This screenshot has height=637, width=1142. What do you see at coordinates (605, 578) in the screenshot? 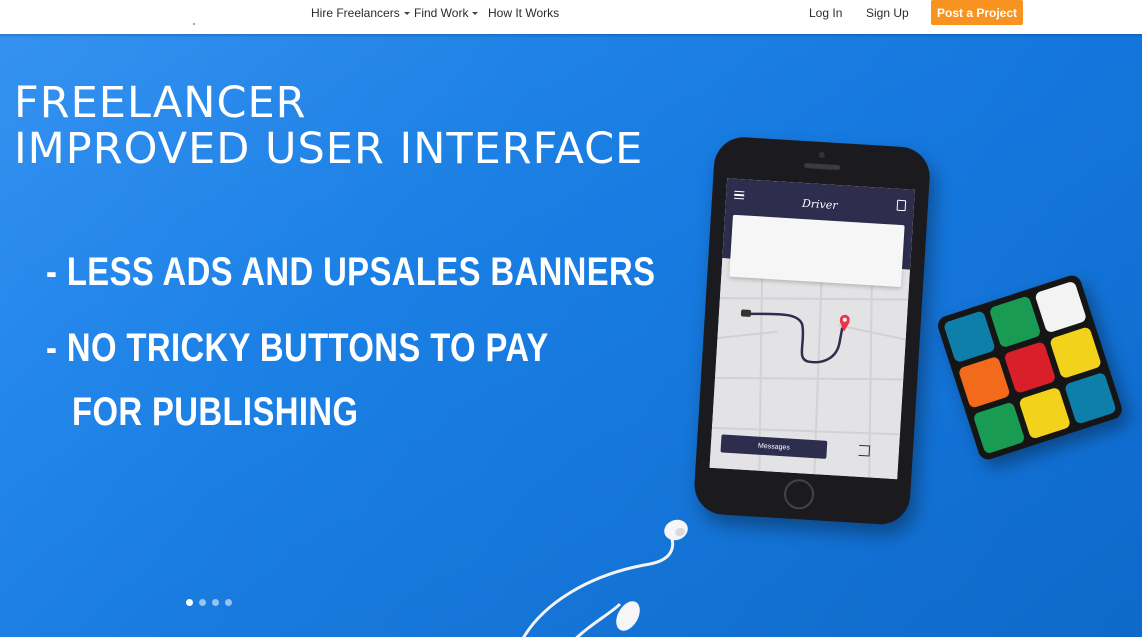
I see `earphones-image` at bounding box center [605, 578].